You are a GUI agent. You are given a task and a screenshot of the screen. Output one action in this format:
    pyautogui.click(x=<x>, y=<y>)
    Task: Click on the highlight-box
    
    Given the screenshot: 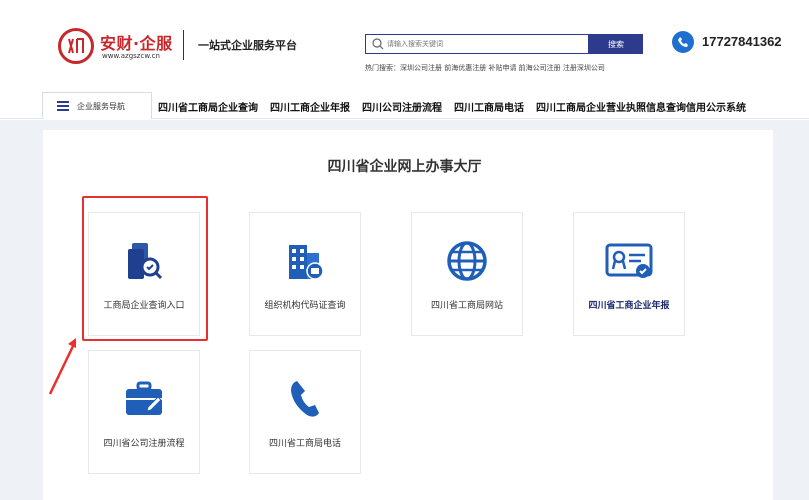 What is the action you would take?
    pyautogui.click(x=145, y=268)
    